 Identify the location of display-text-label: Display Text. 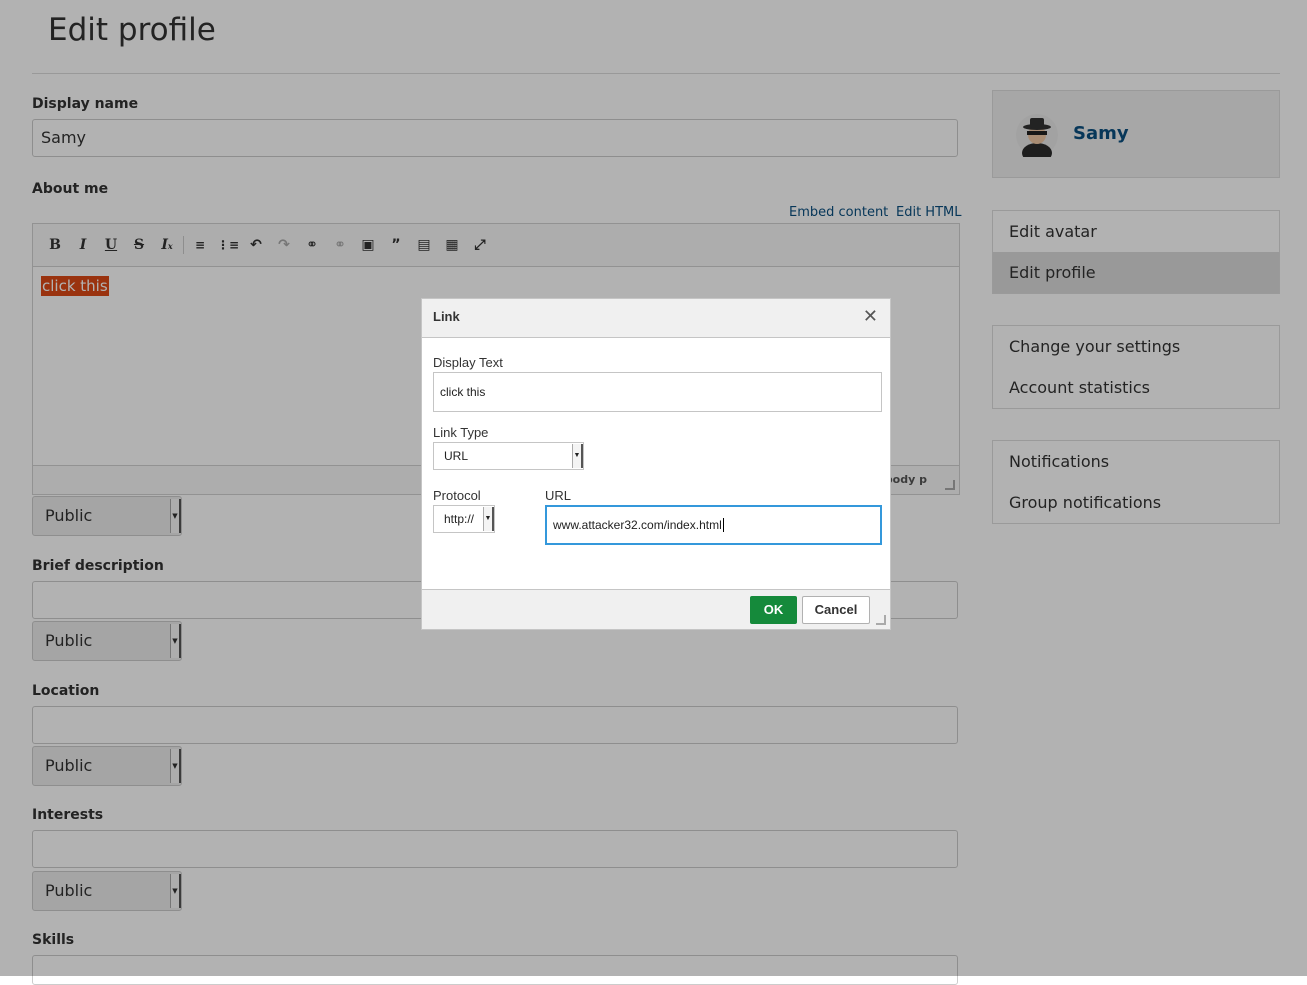
(468, 362).